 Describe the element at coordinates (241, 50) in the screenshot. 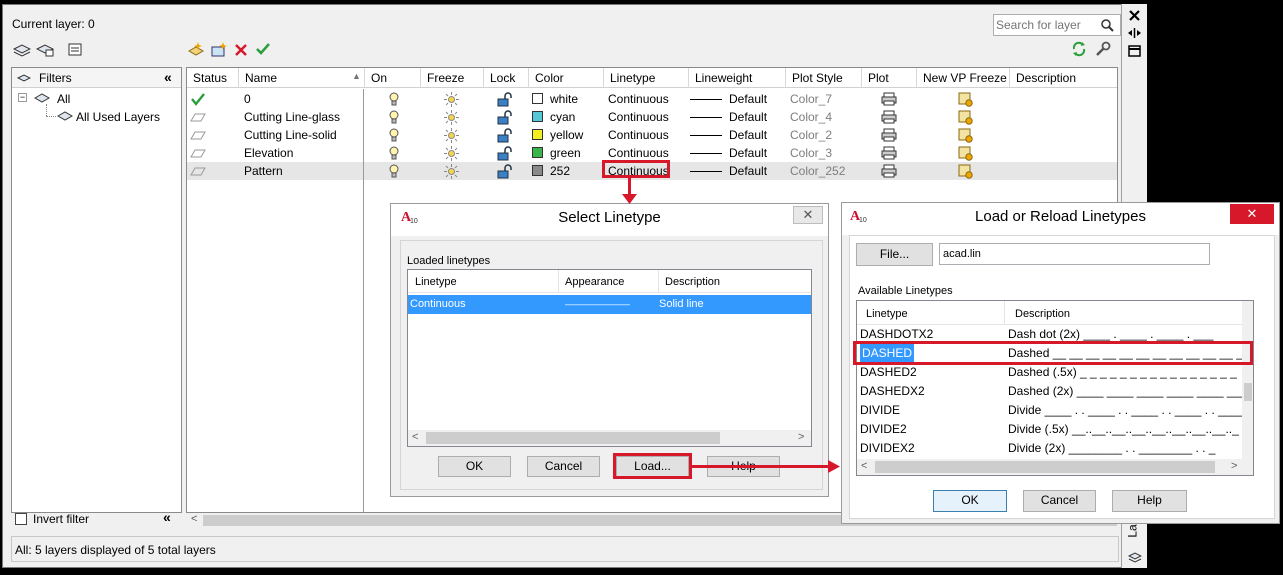

I see `delete-layer-icon` at that location.